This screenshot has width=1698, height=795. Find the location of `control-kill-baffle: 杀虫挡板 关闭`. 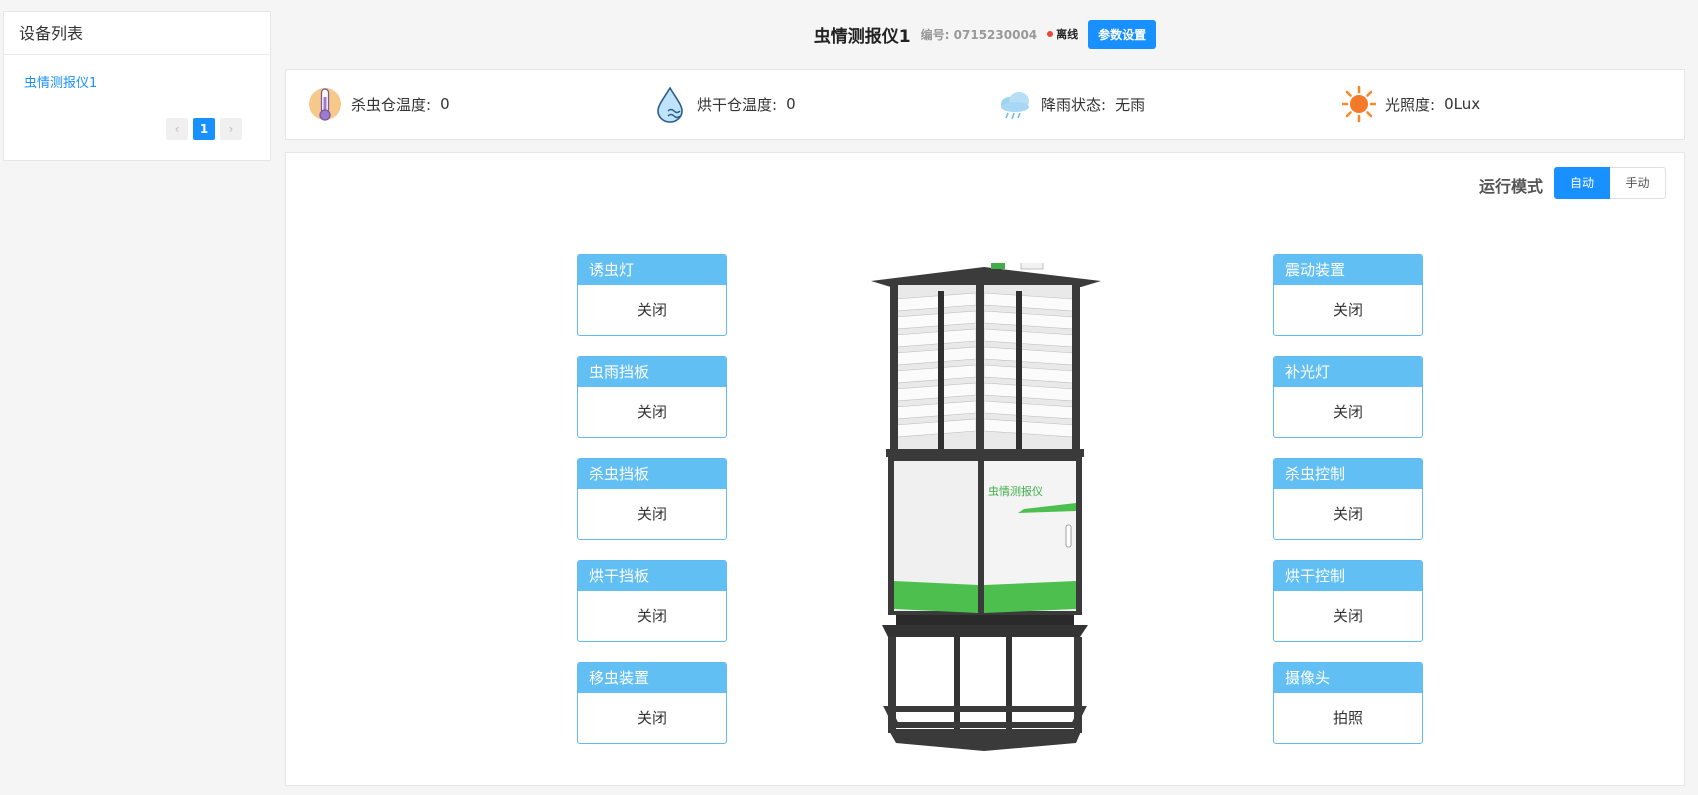

control-kill-baffle: 杀虫挡板 关闭 is located at coordinates (652, 499).